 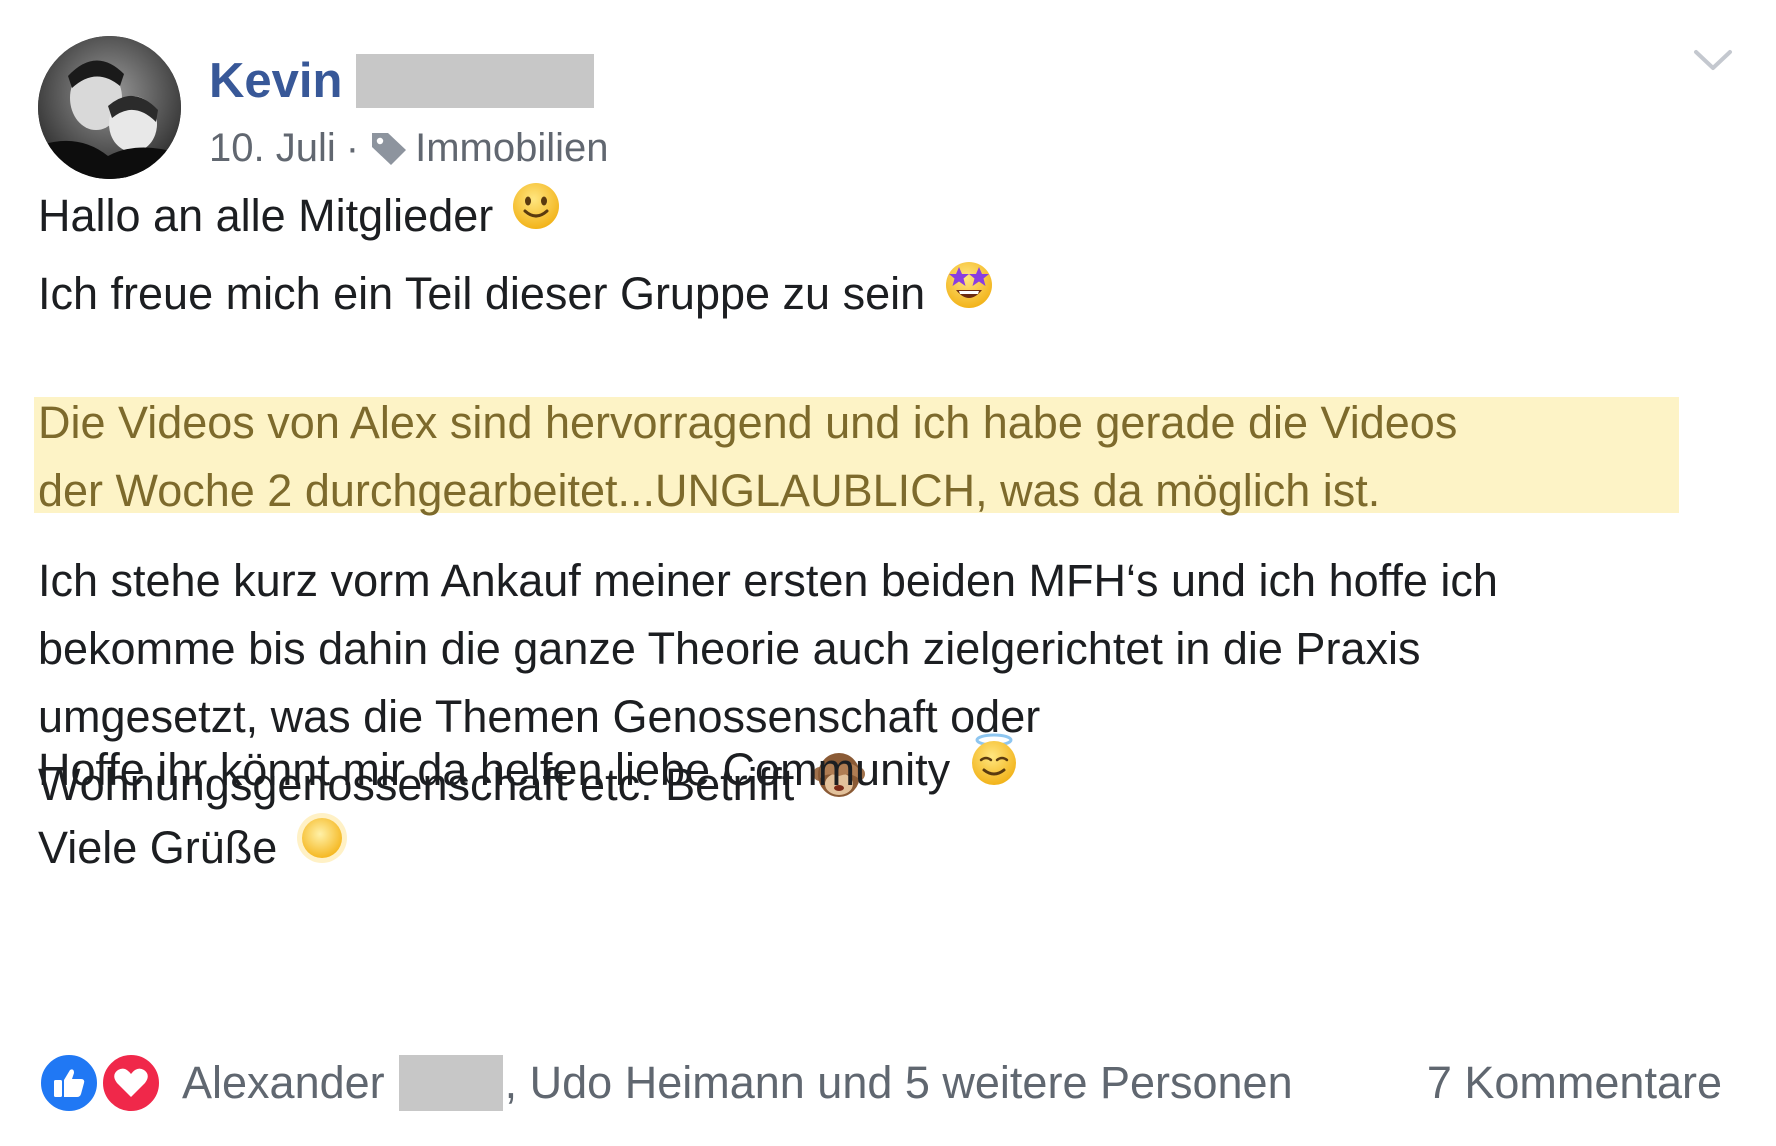 I want to click on post-paragraph-greeting: Hallo an alle Mitglieder, so click(x=299, y=218).